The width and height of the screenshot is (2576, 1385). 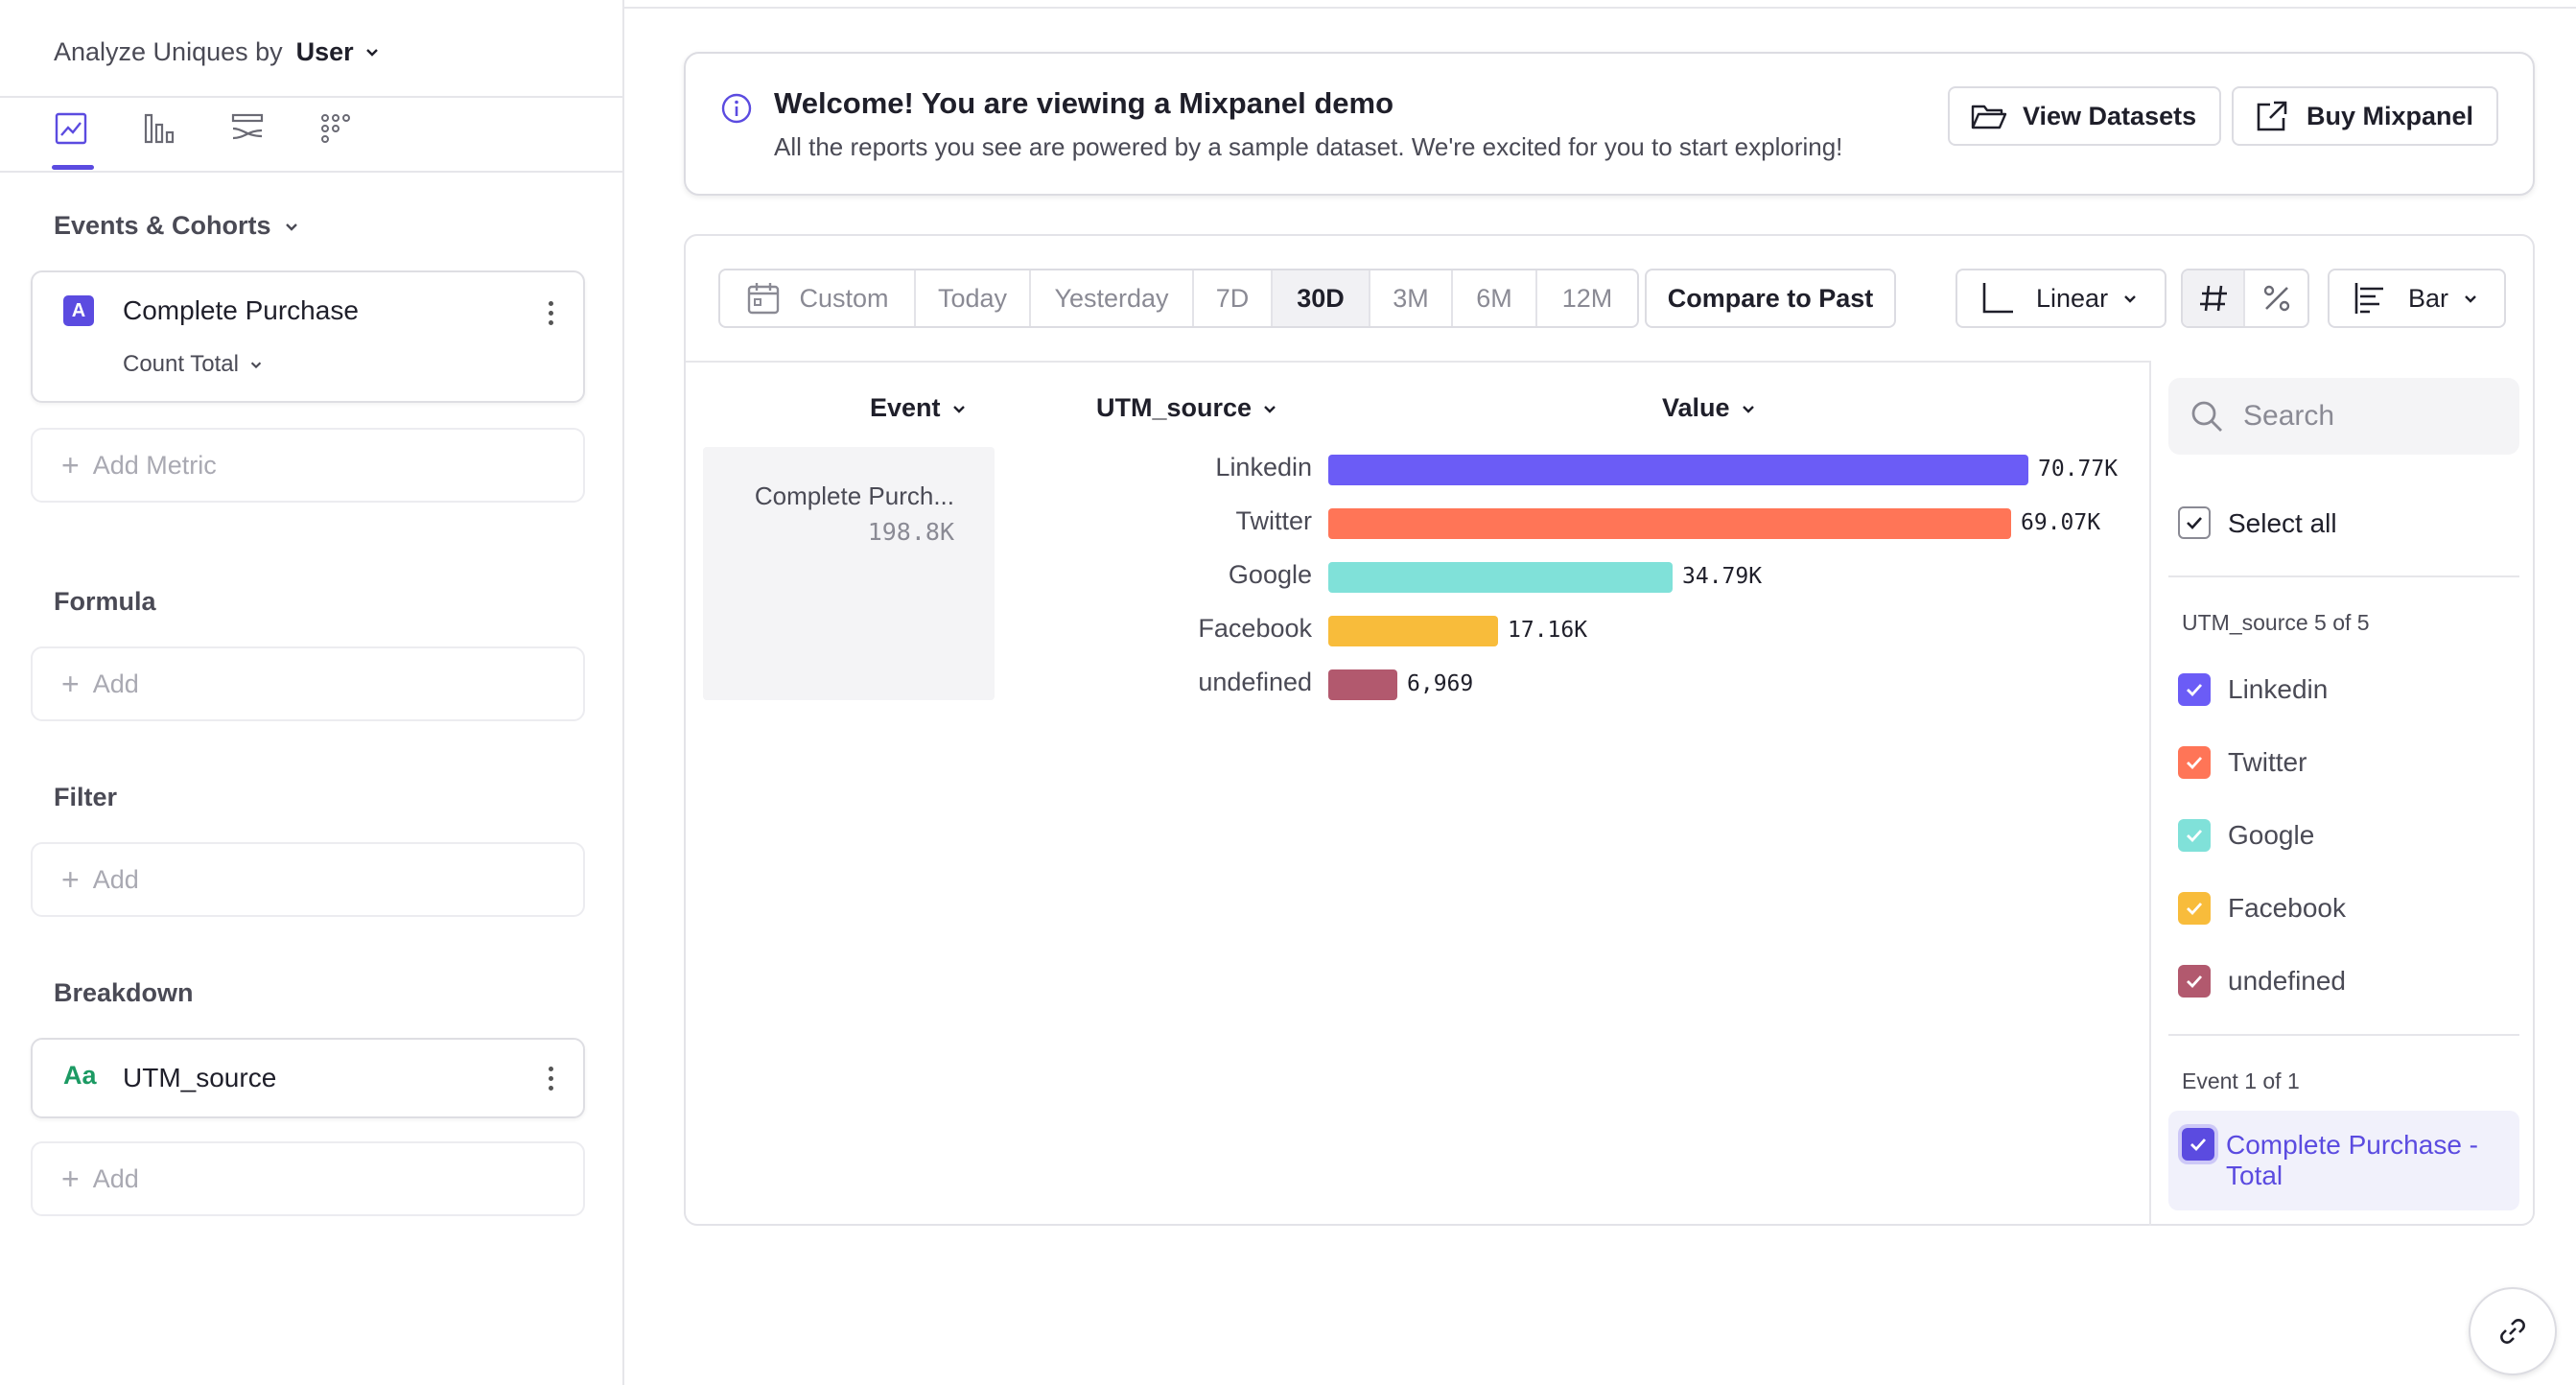 I want to click on bar-chart-icon, so click(x=159, y=128).